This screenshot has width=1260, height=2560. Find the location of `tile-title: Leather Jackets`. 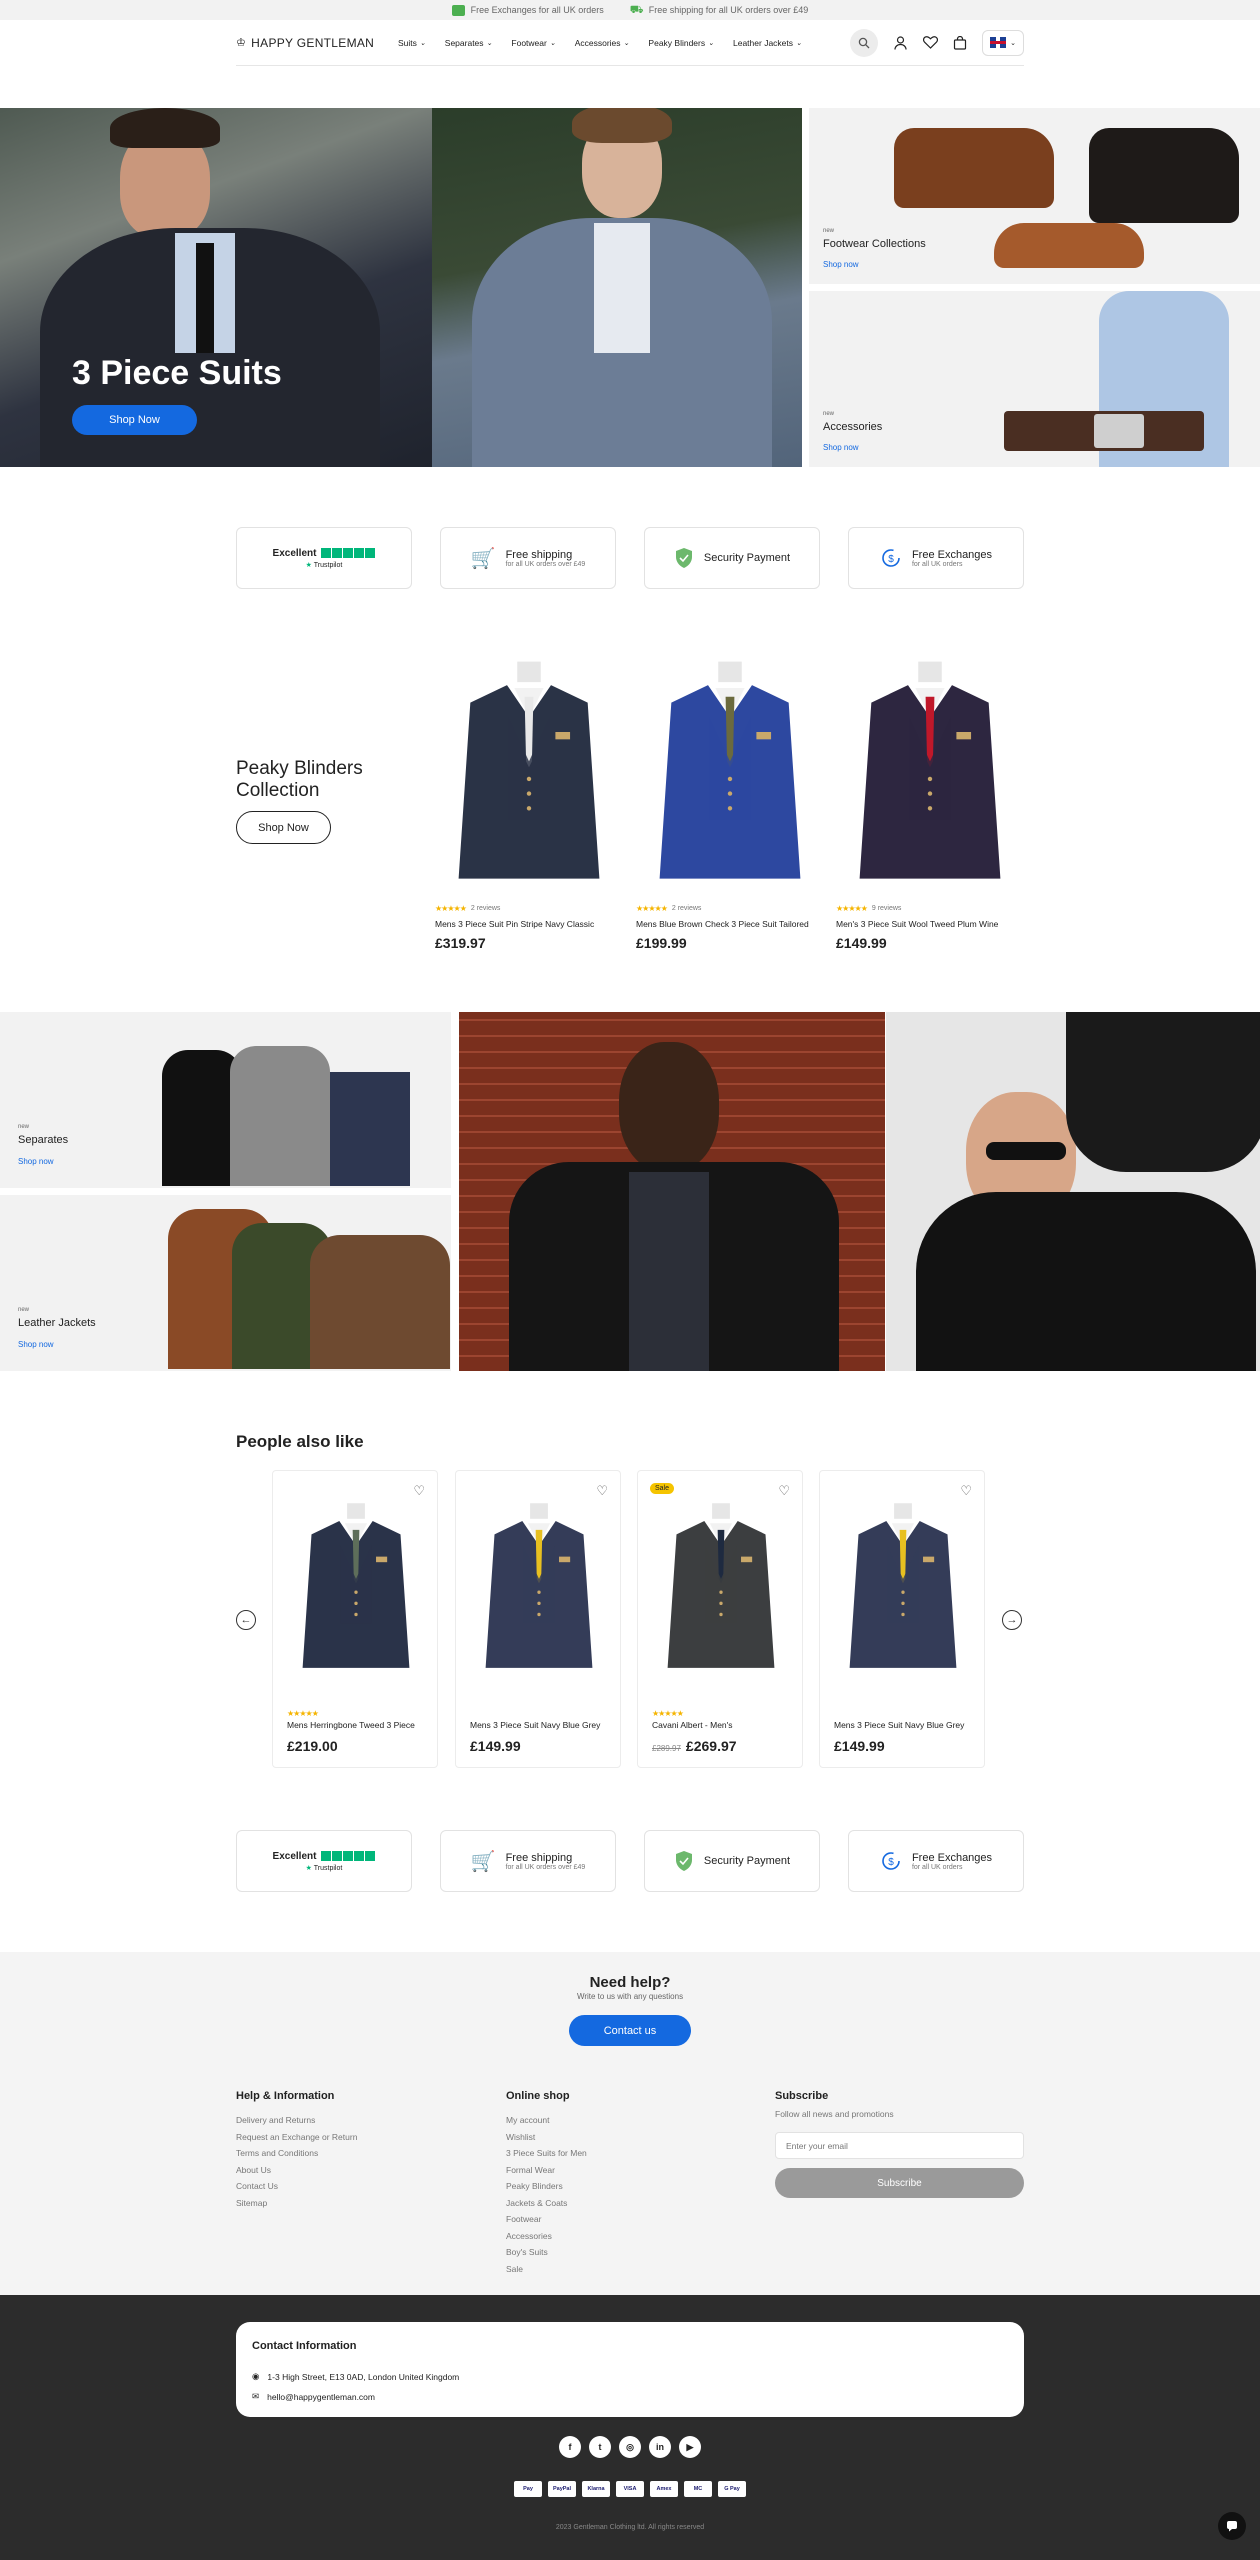

tile-title: Leather Jackets is located at coordinates (57, 1323).